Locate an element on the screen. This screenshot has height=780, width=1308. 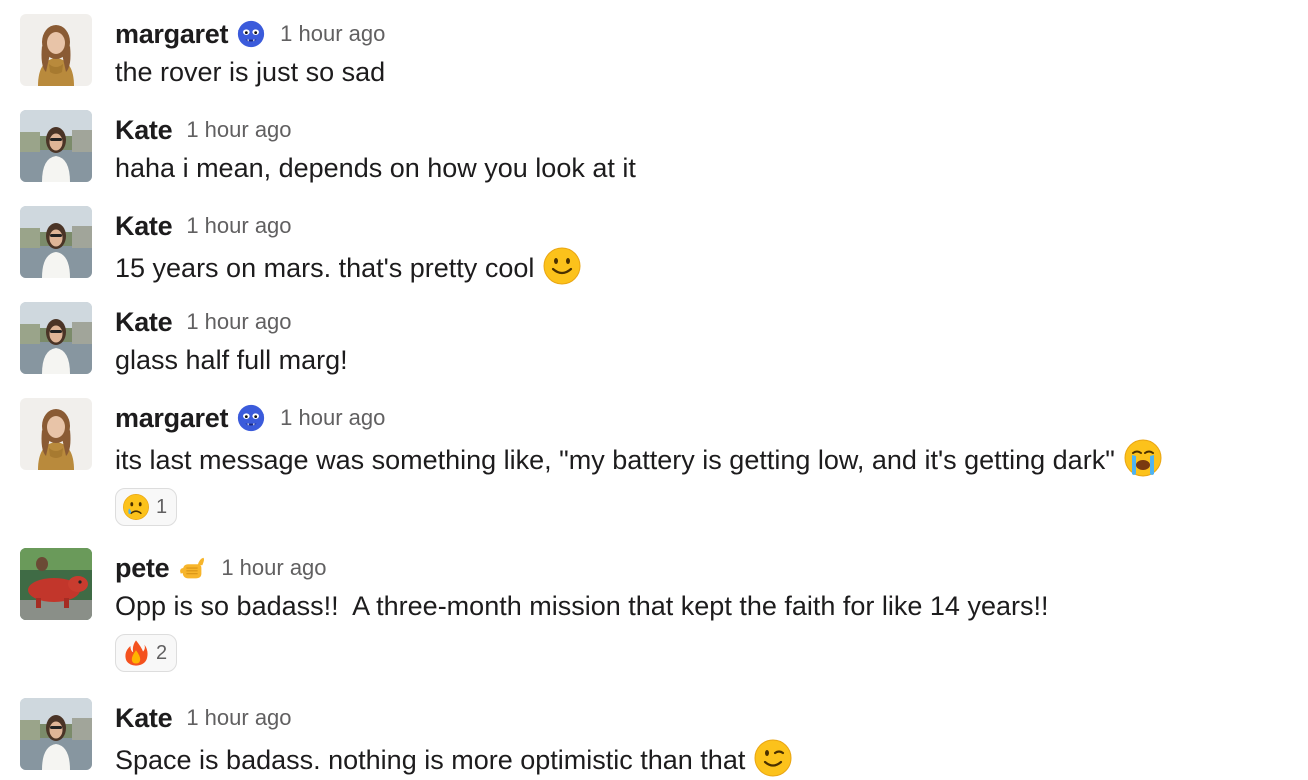
reaction-button: 2 is located at coordinates (146, 653).